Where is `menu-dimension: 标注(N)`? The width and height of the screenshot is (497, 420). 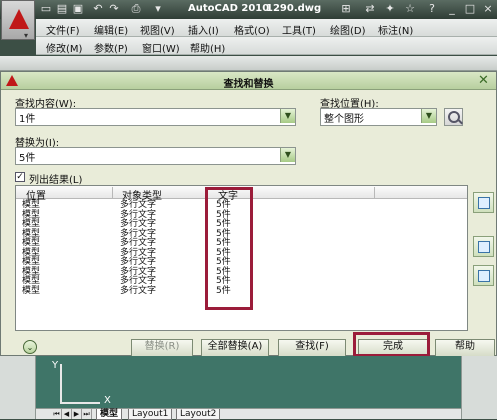
menu-dimension: 标注(N) is located at coordinates (395, 29).